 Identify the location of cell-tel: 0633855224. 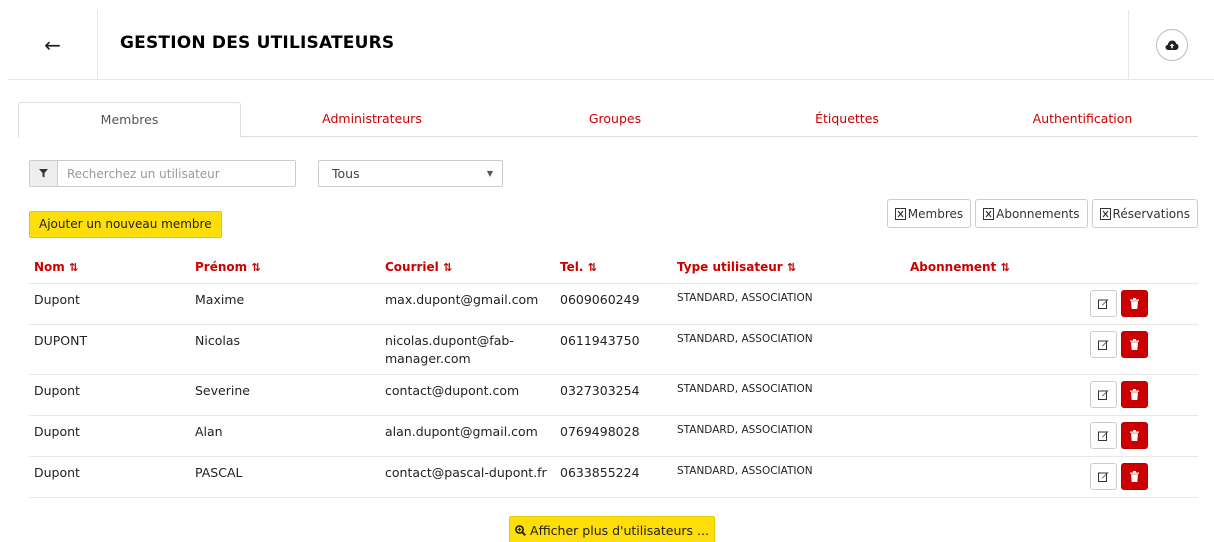
(613, 477).